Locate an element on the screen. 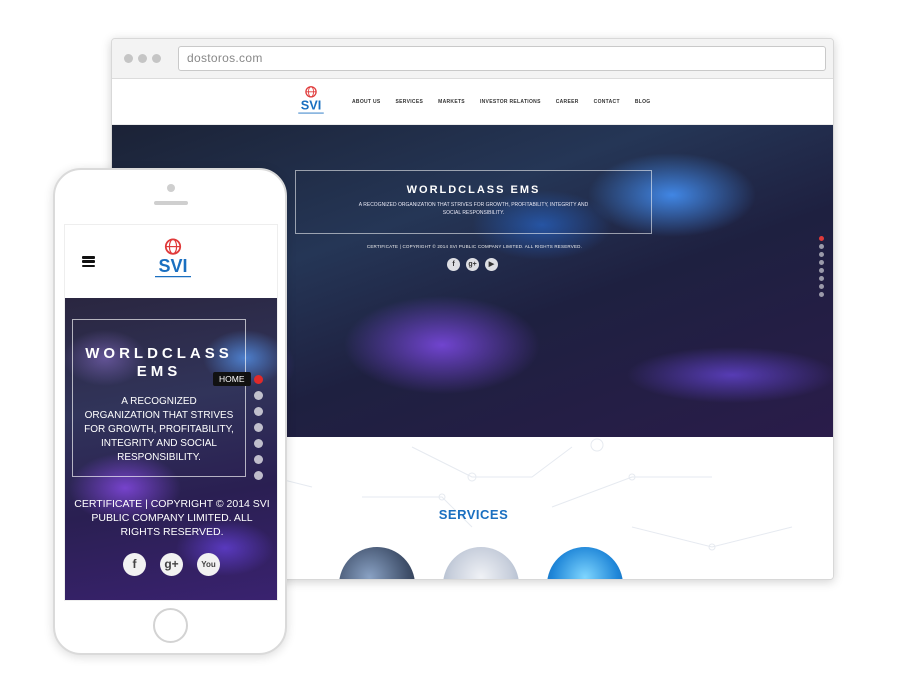 Image resolution: width=917 pixels, height=691 pixels. mobile-social-links: f g+ You is located at coordinates (171, 564).